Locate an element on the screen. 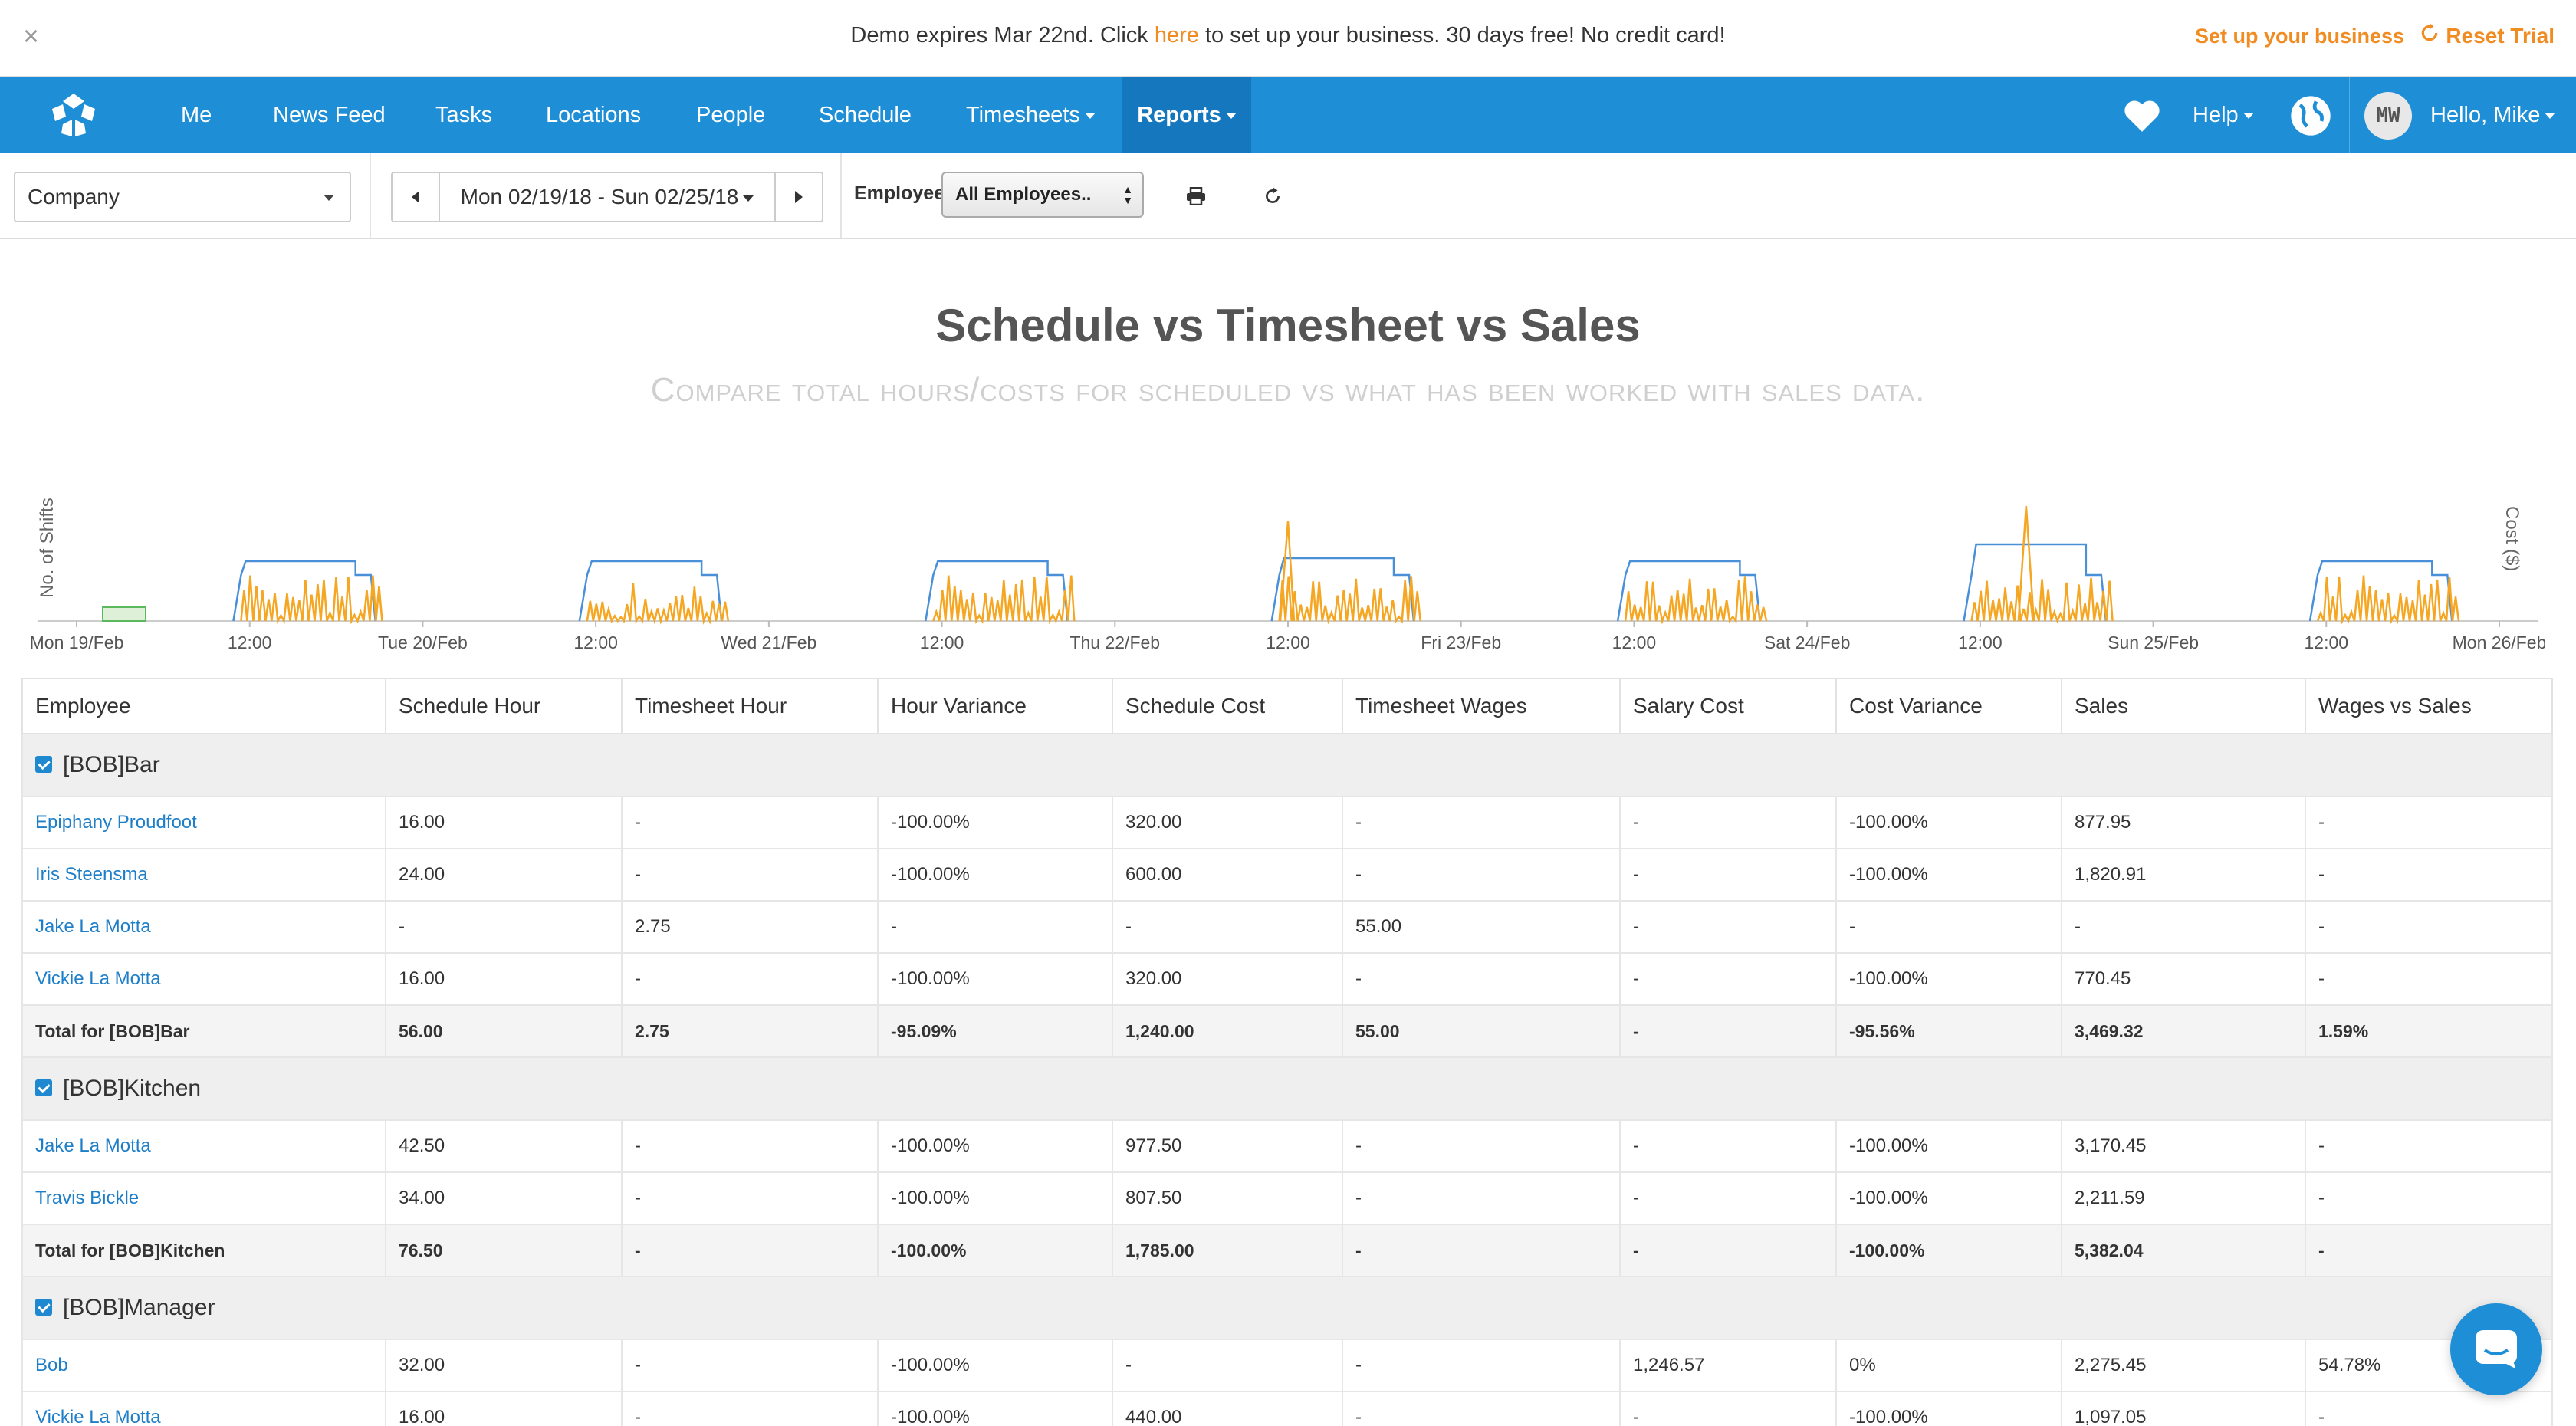 Image resolution: width=2576 pixels, height=1426 pixels. reset-trial-link: Reset Trial is located at coordinates (2488, 36).